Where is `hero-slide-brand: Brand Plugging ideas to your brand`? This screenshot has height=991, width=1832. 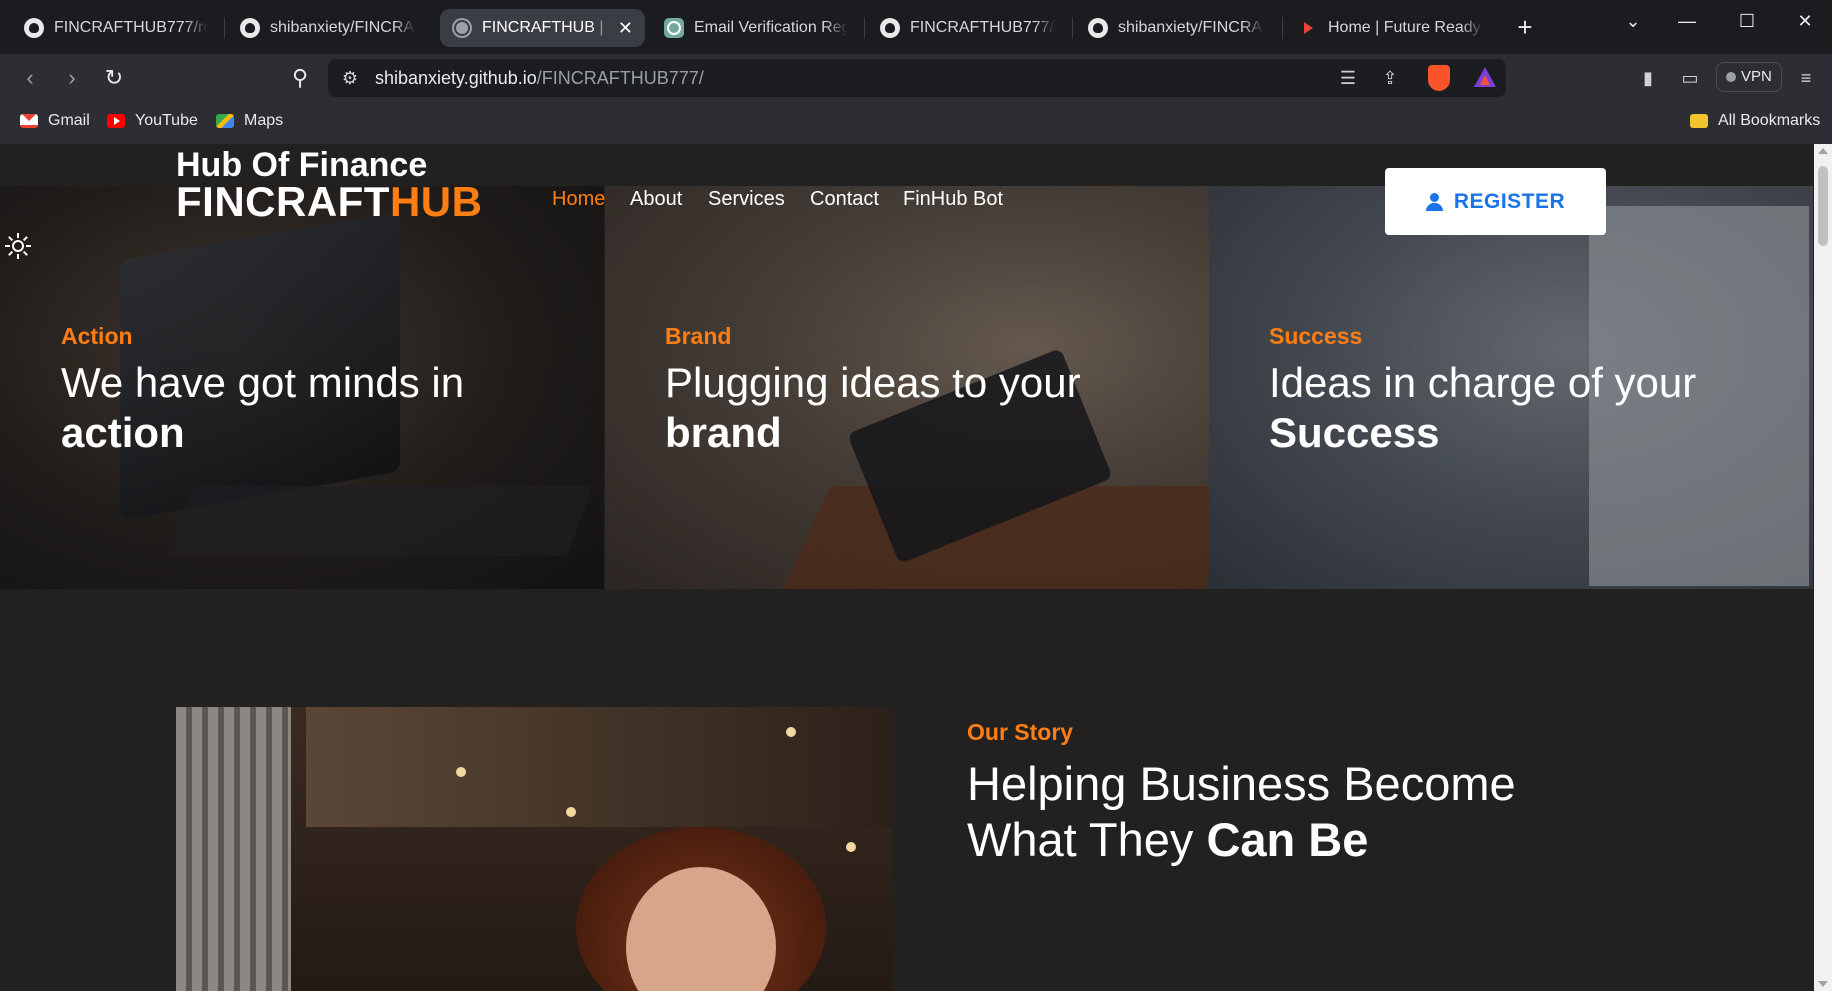 hero-slide-brand: Brand Plugging ideas to your brand is located at coordinates (907, 387).